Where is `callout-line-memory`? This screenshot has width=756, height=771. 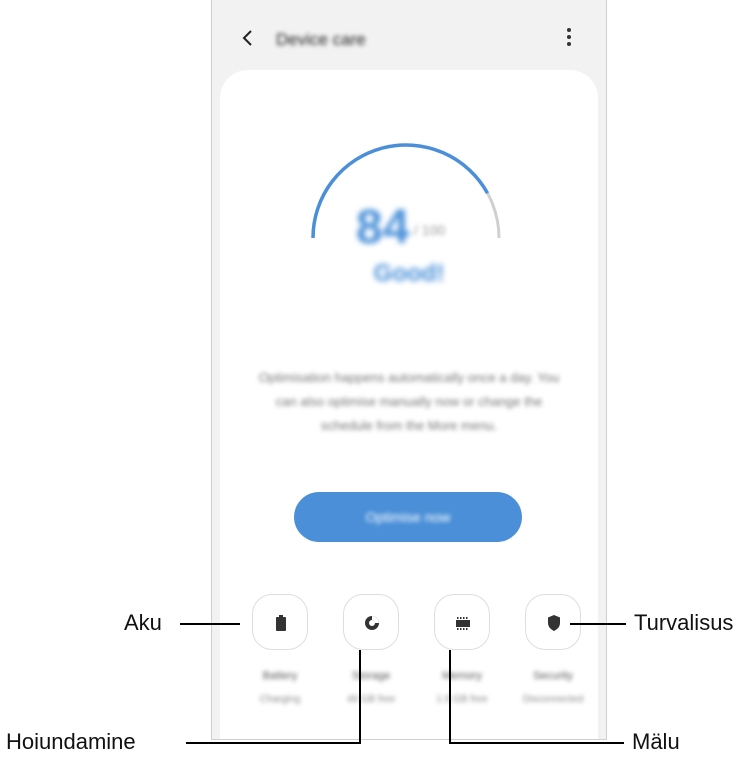
callout-line-memory is located at coordinates (536, 697).